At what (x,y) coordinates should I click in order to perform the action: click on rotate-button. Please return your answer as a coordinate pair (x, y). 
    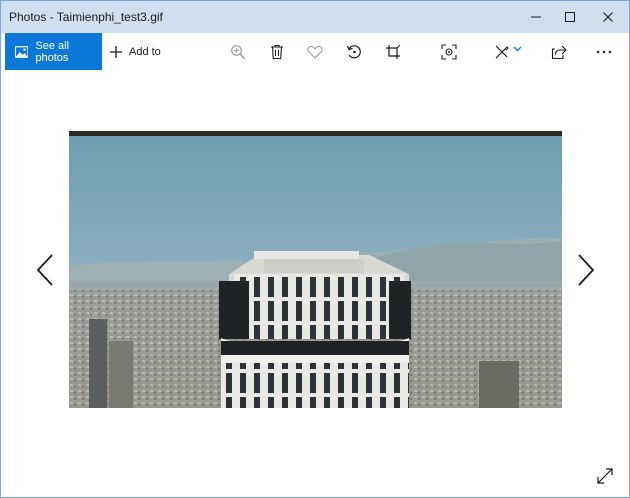
    Looking at the image, I should click on (354, 52).